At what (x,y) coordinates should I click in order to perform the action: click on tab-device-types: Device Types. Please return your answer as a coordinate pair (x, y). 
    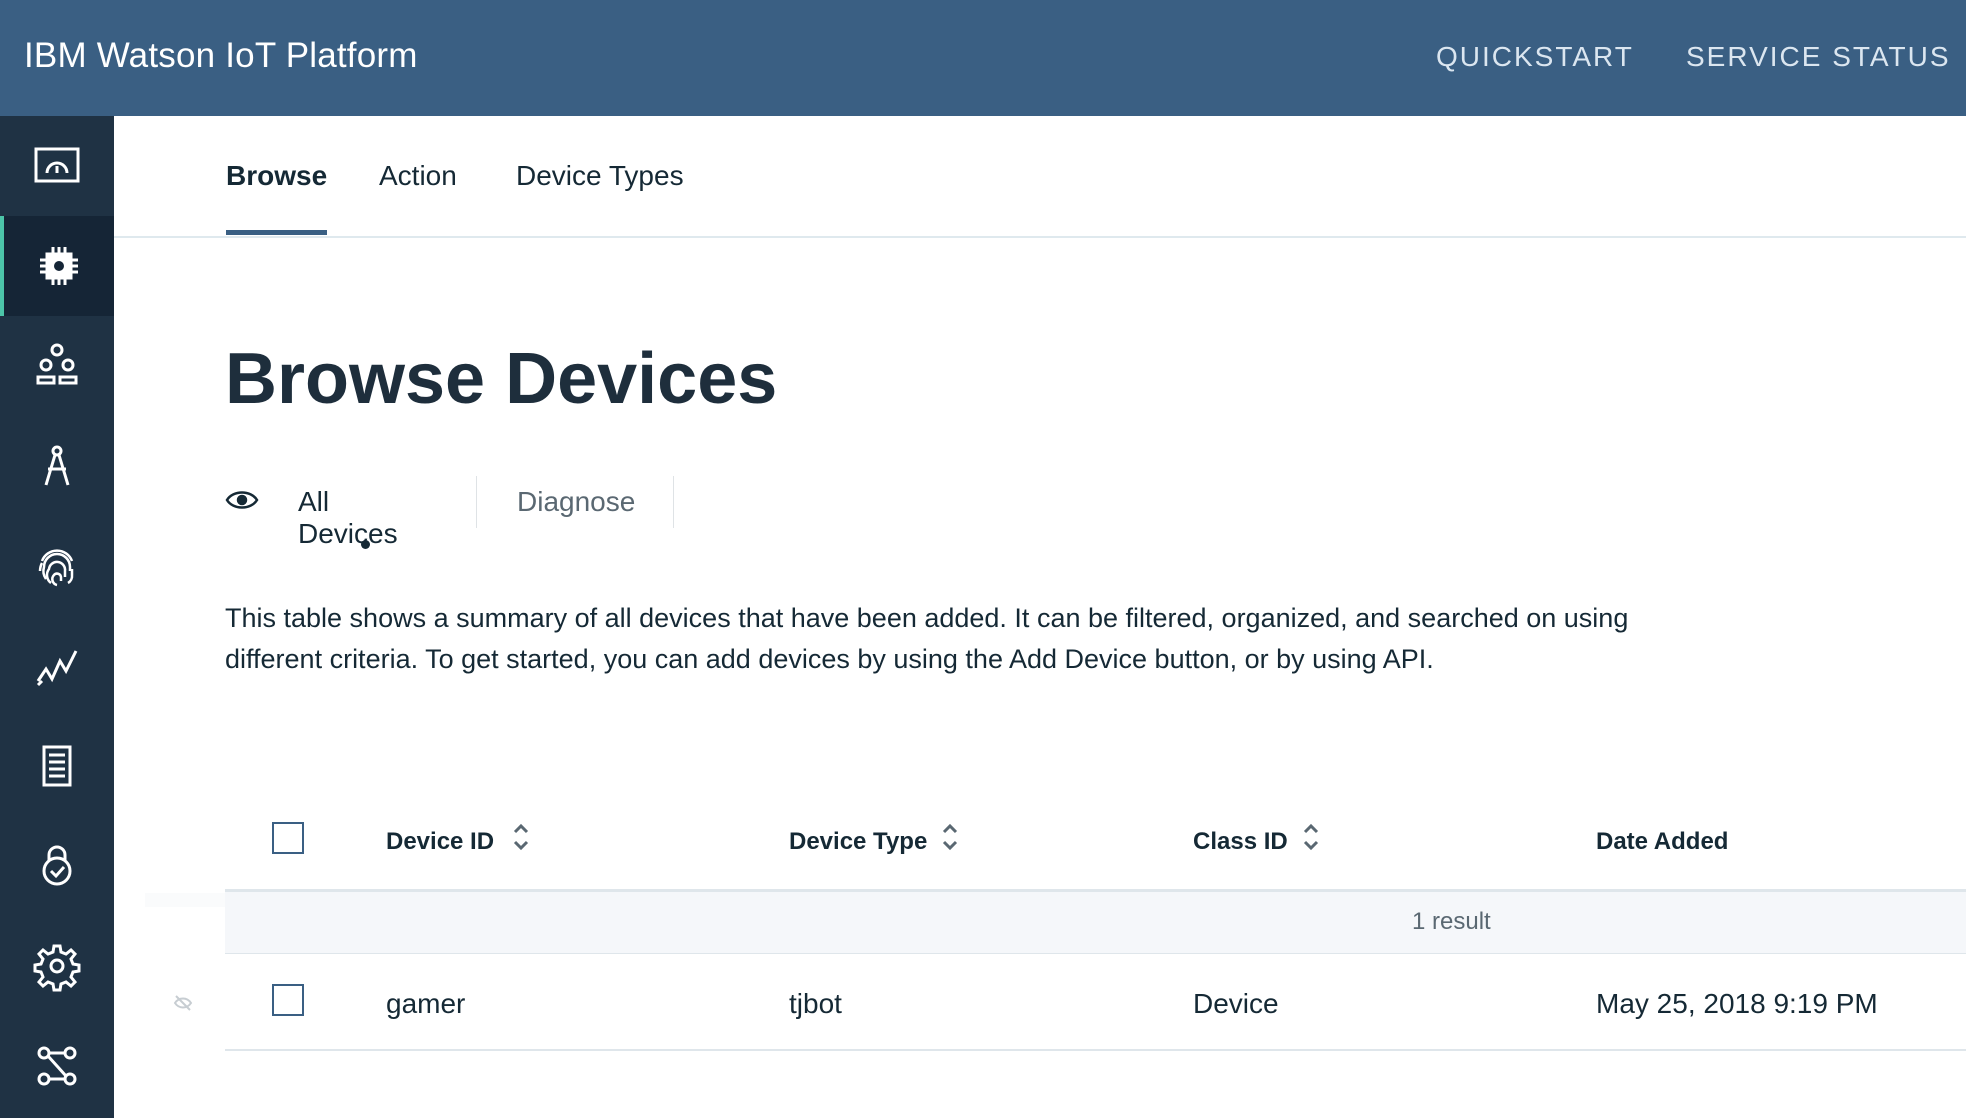
    Looking at the image, I should click on (600, 195).